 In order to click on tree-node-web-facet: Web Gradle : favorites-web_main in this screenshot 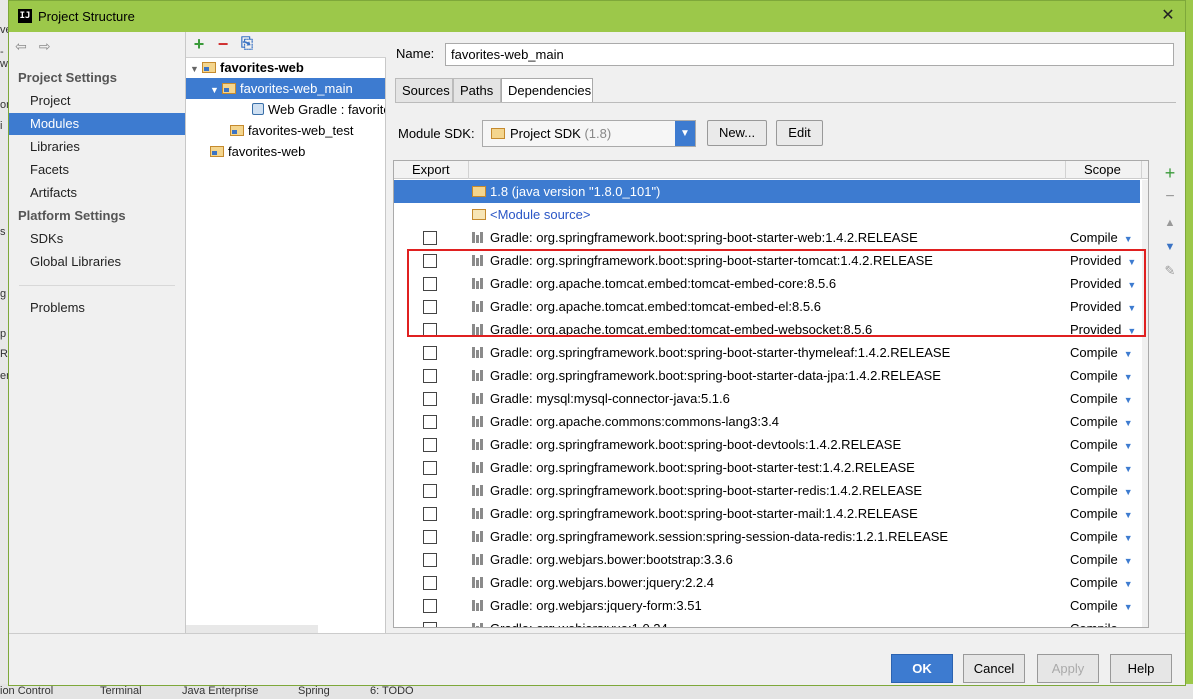, I will do `click(285, 109)`.